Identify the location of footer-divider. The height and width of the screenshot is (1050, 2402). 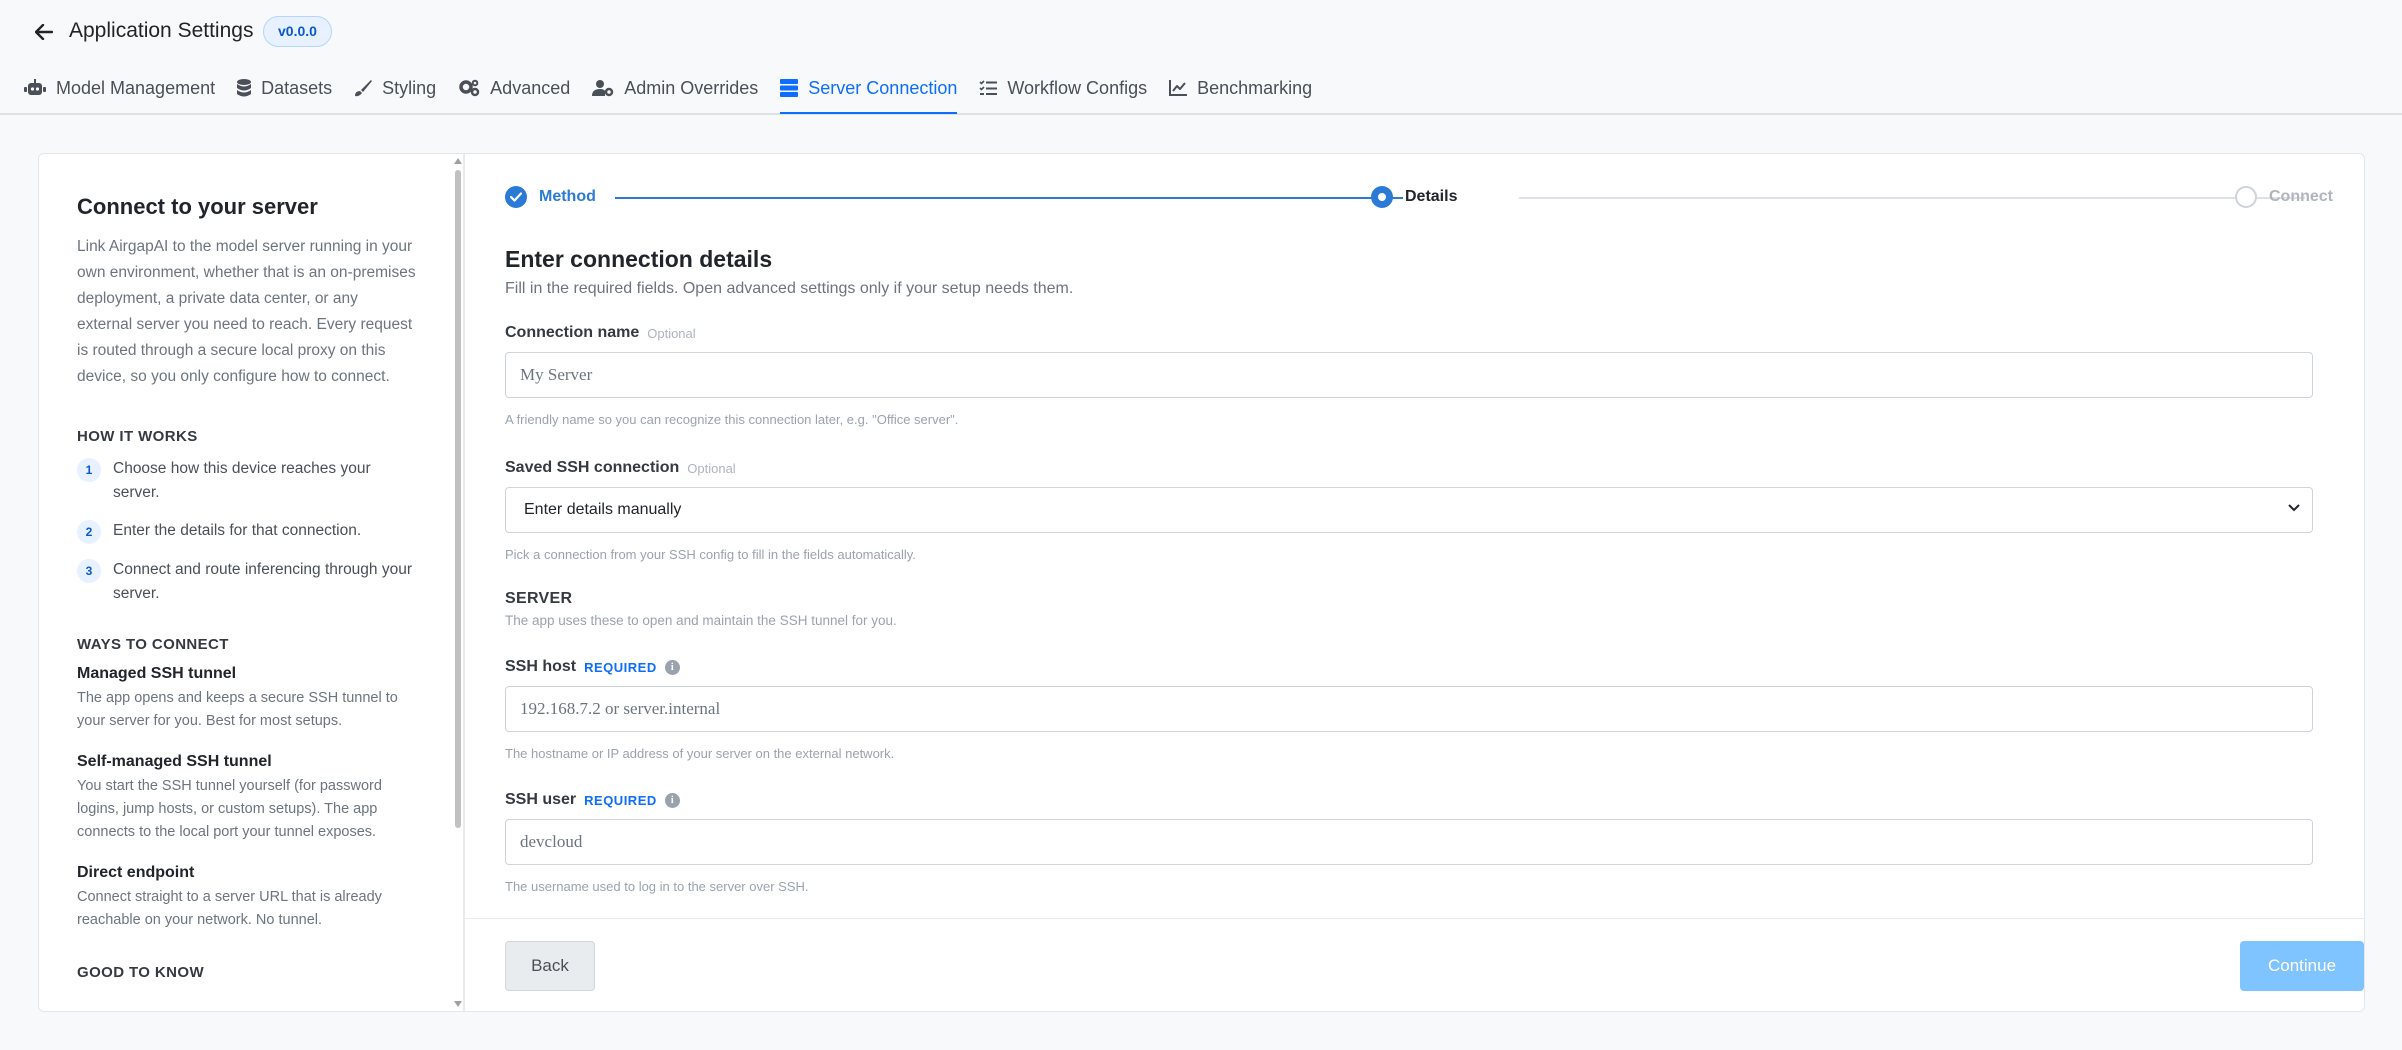
(1414, 918).